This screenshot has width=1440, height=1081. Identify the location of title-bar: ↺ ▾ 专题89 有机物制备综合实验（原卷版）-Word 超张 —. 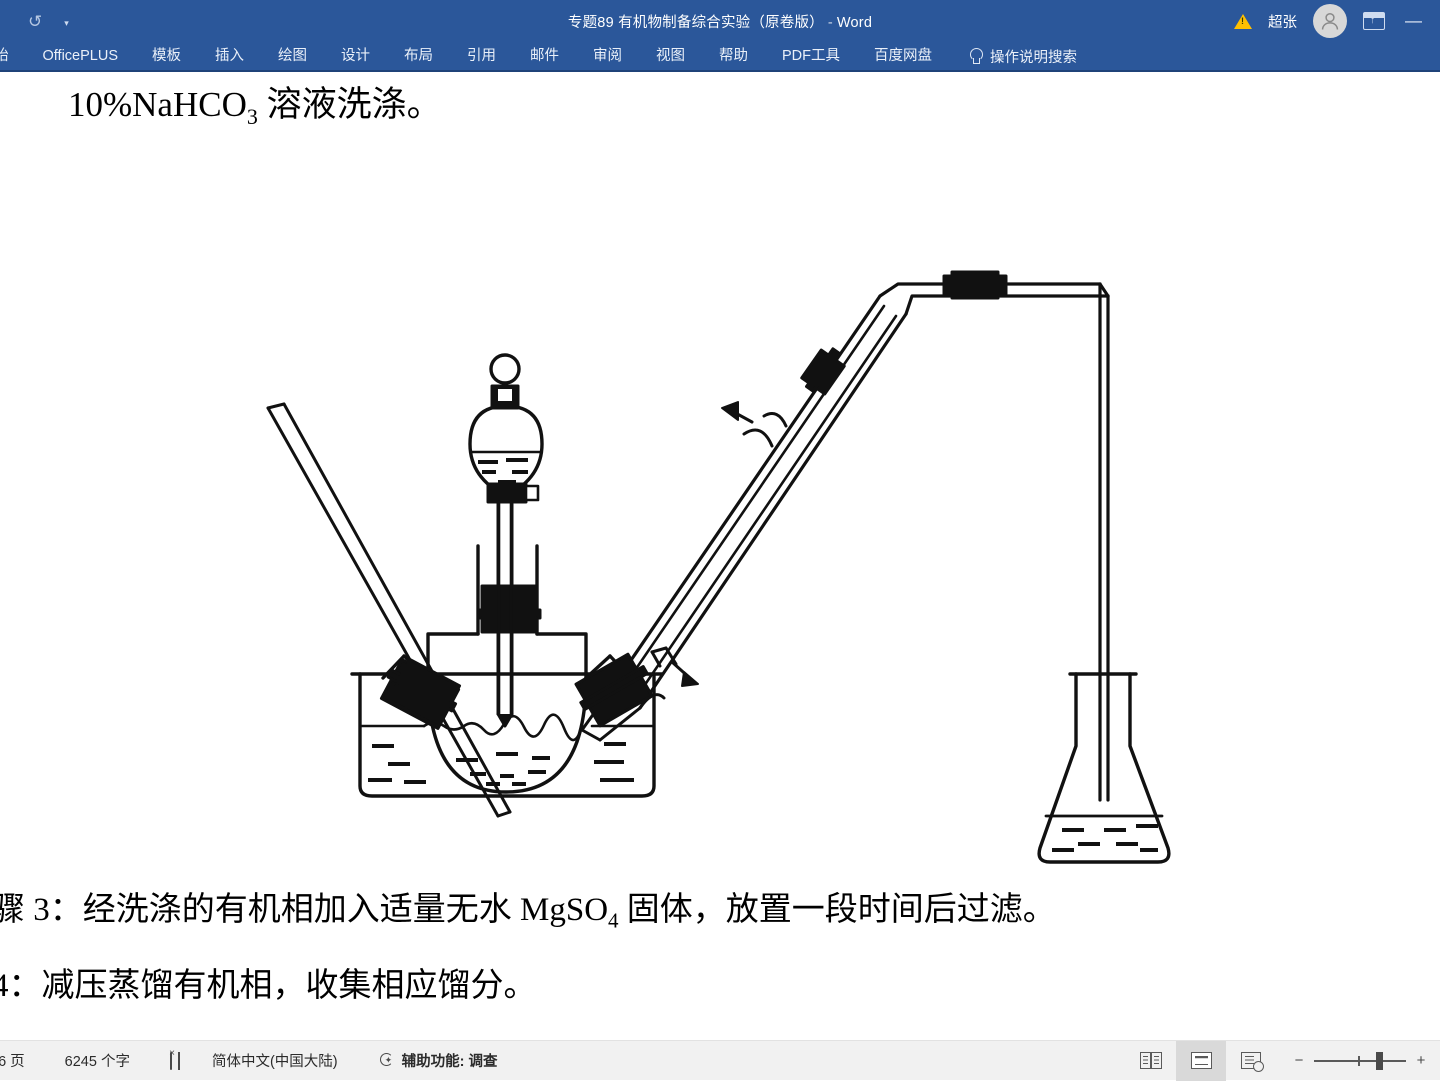
(720, 21).